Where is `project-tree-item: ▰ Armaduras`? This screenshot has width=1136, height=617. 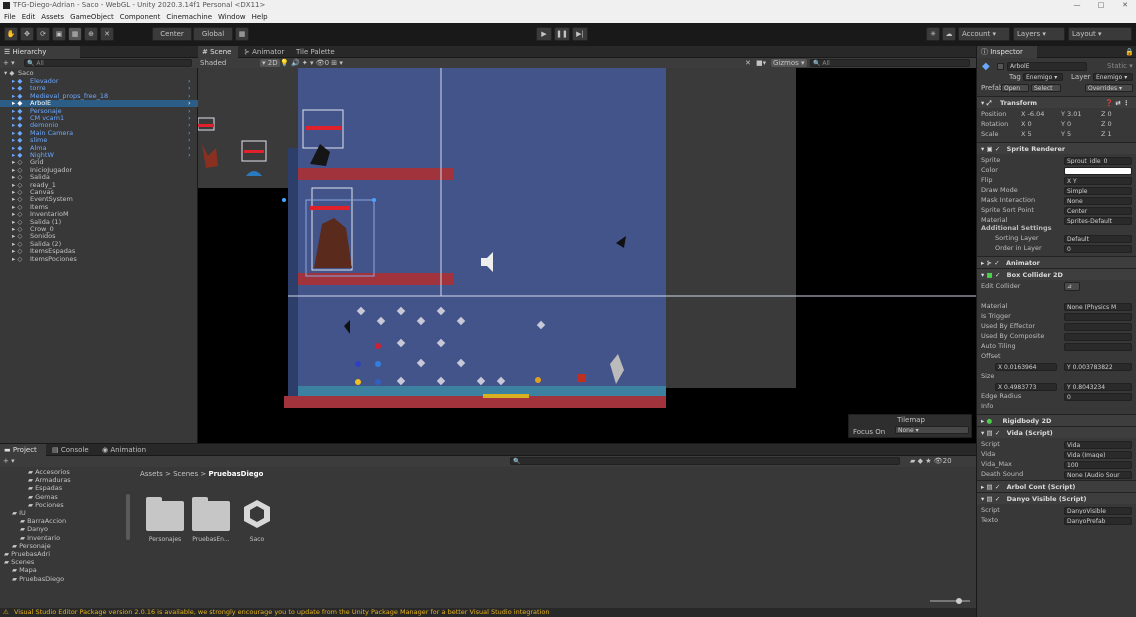 project-tree-item: ▰ Armaduras is located at coordinates (49, 480).